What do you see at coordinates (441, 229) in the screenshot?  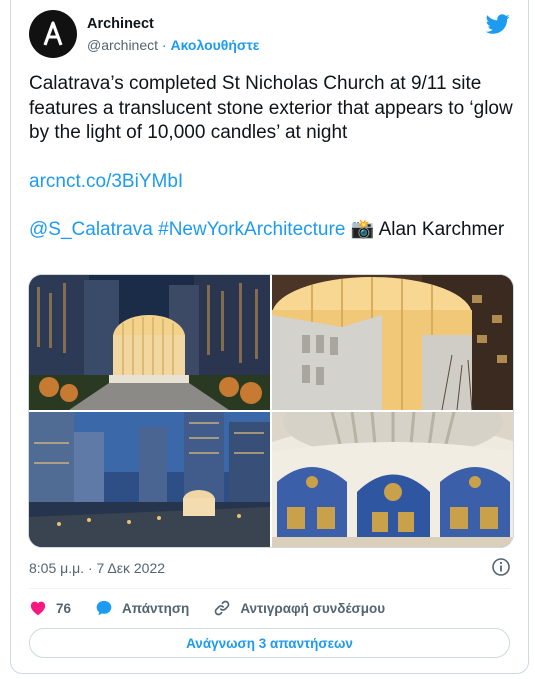 I see `photo-credit: Alan Karchmer` at bounding box center [441, 229].